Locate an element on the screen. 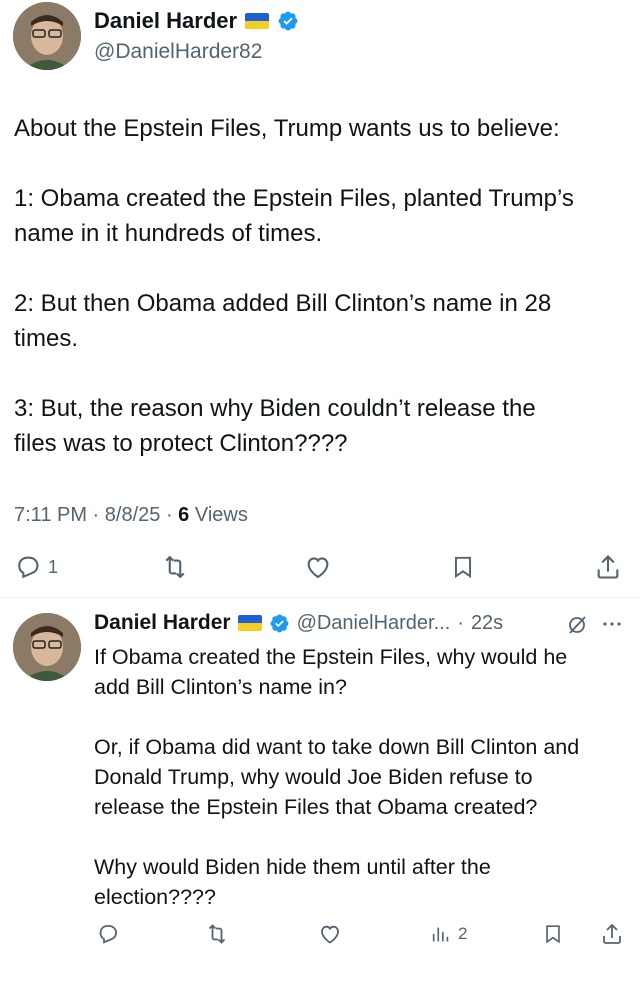 This screenshot has height=1000, width=640. author-avatar is located at coordinates (47, 36).